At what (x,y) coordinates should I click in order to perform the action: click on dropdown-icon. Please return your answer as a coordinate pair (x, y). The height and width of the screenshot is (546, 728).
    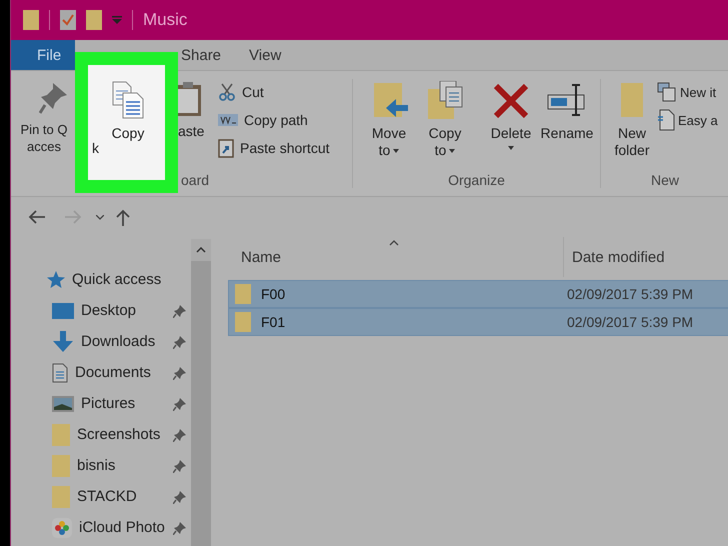
    Looking at the image, I should click on (117, 20).